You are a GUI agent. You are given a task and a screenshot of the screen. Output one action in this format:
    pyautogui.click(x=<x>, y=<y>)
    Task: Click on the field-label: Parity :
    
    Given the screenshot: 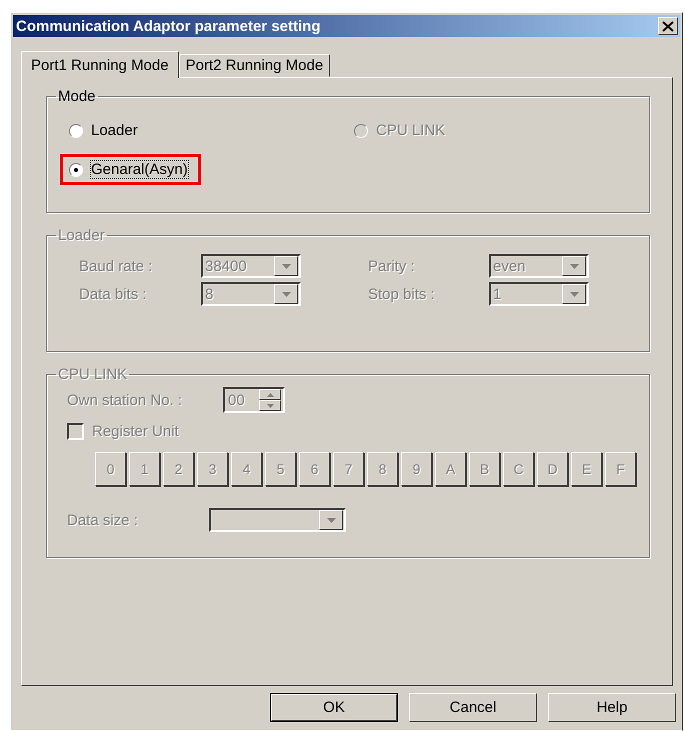 What is the action you would take?
    pyautogui.click(x=391, y=266)
    